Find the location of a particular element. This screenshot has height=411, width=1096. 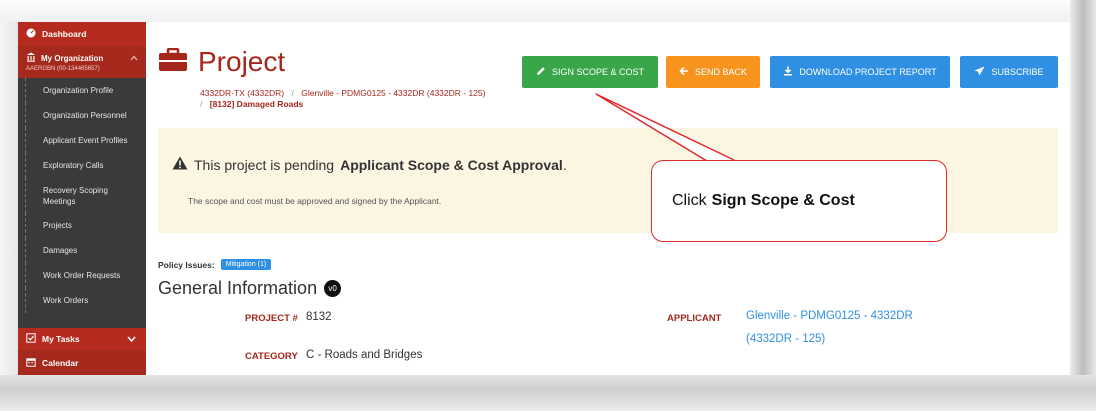

subscribe-button: SUBSCRIBE is located at coordinates (1009, 72).